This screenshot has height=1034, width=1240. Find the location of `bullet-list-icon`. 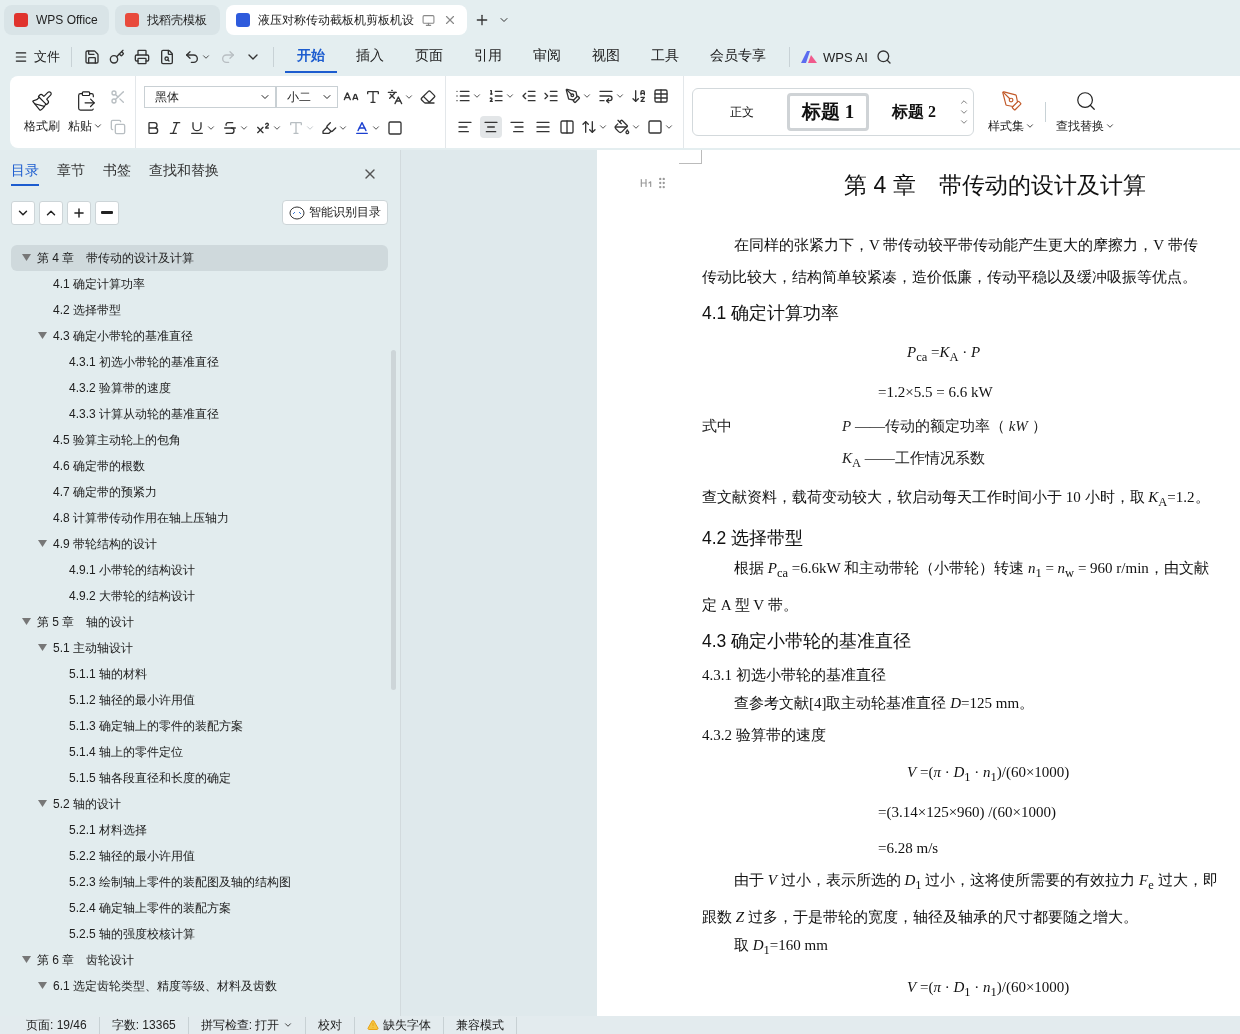

bullet-list-icon is located at coordinates (463, 96).